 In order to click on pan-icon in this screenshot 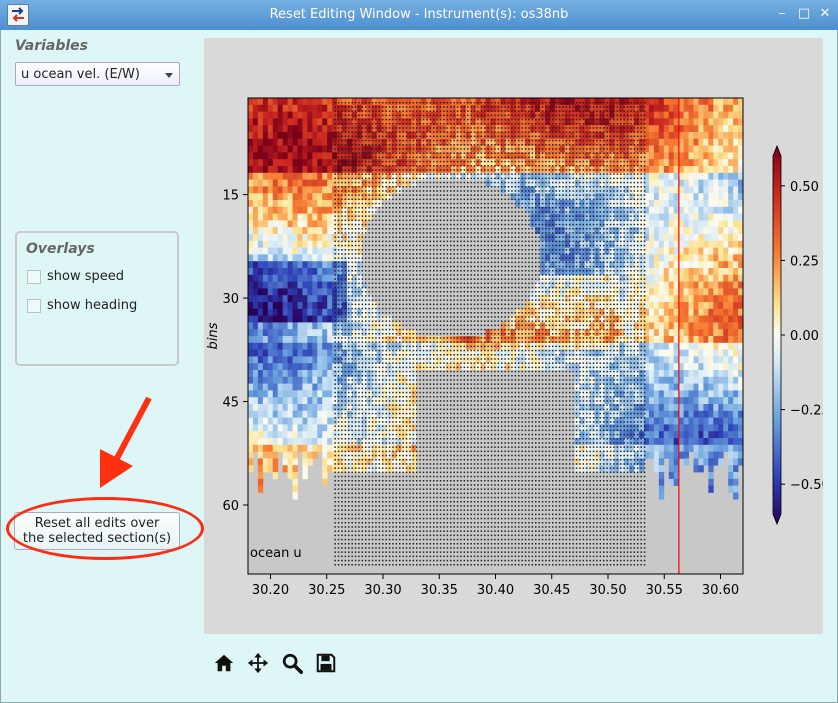, I will do `click(258, 663)`.